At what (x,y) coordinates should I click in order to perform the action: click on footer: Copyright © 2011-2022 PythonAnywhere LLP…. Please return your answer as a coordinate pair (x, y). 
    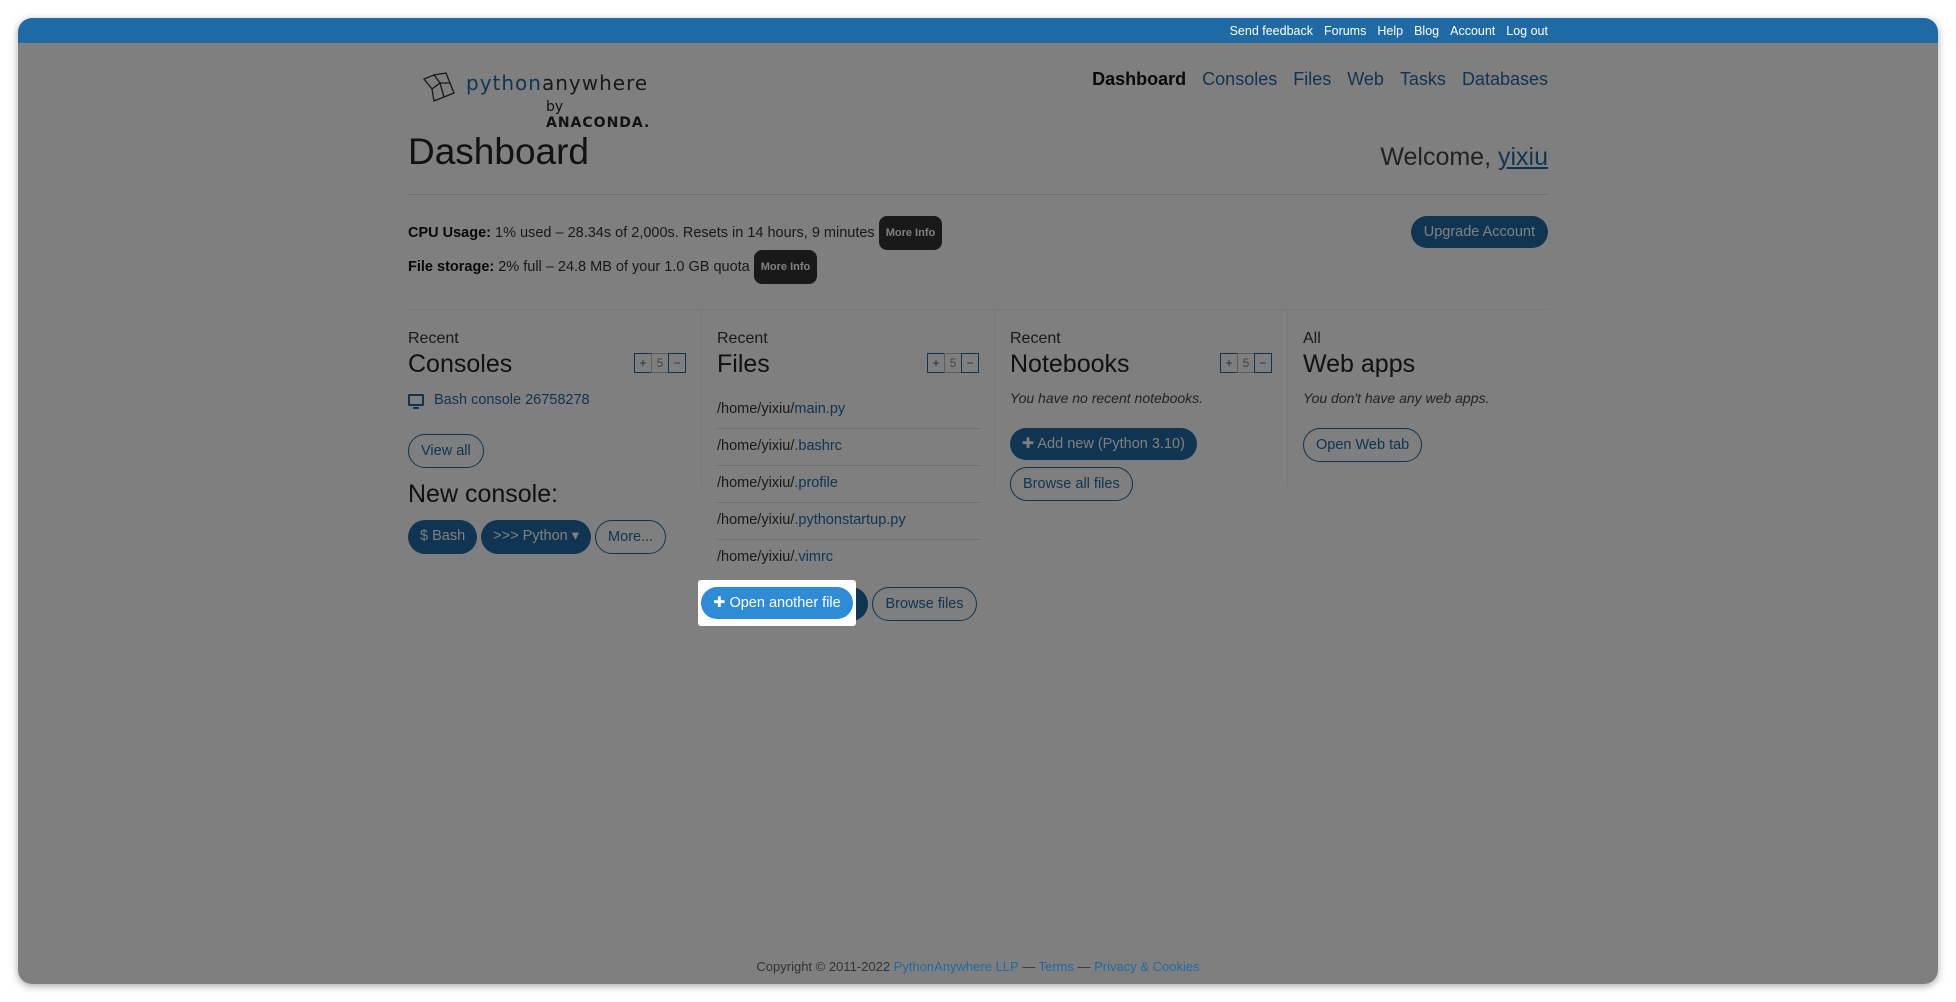
    Looking at the image, I should click on (978, 966).